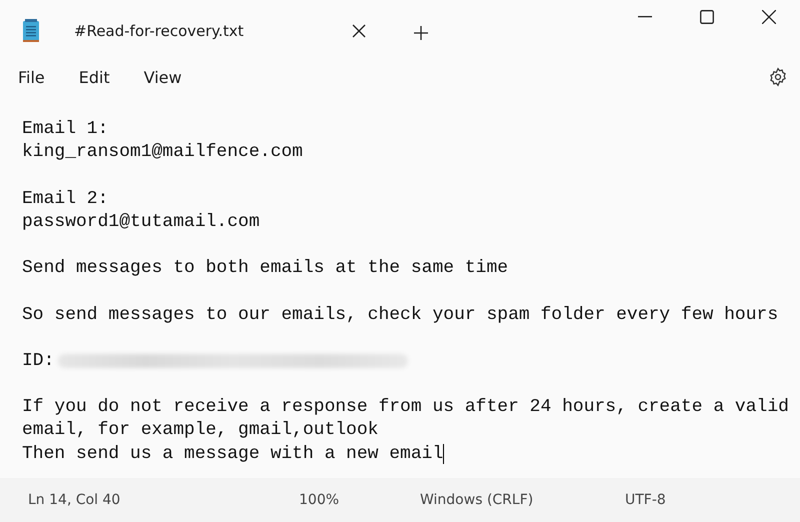 The height and width of the screenshot is (522, 800). I want to click on zoom-level: 100%, so click(319, 500).